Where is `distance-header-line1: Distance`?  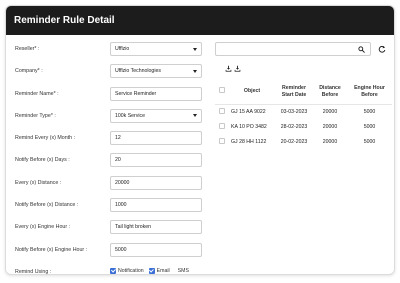 distance-header-line1: Distance is located at coordinates (330, 87).